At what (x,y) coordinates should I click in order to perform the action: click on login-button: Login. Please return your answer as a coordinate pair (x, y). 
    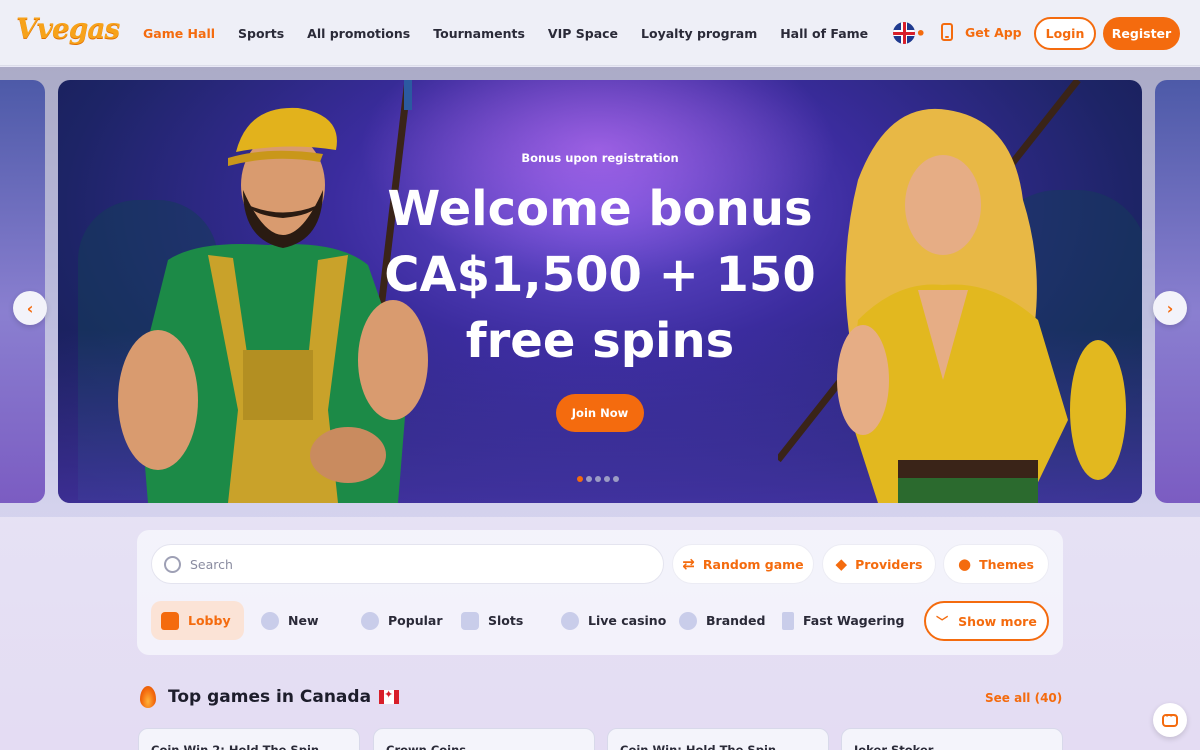
    Looking at the image, I should click on (1065, 33).